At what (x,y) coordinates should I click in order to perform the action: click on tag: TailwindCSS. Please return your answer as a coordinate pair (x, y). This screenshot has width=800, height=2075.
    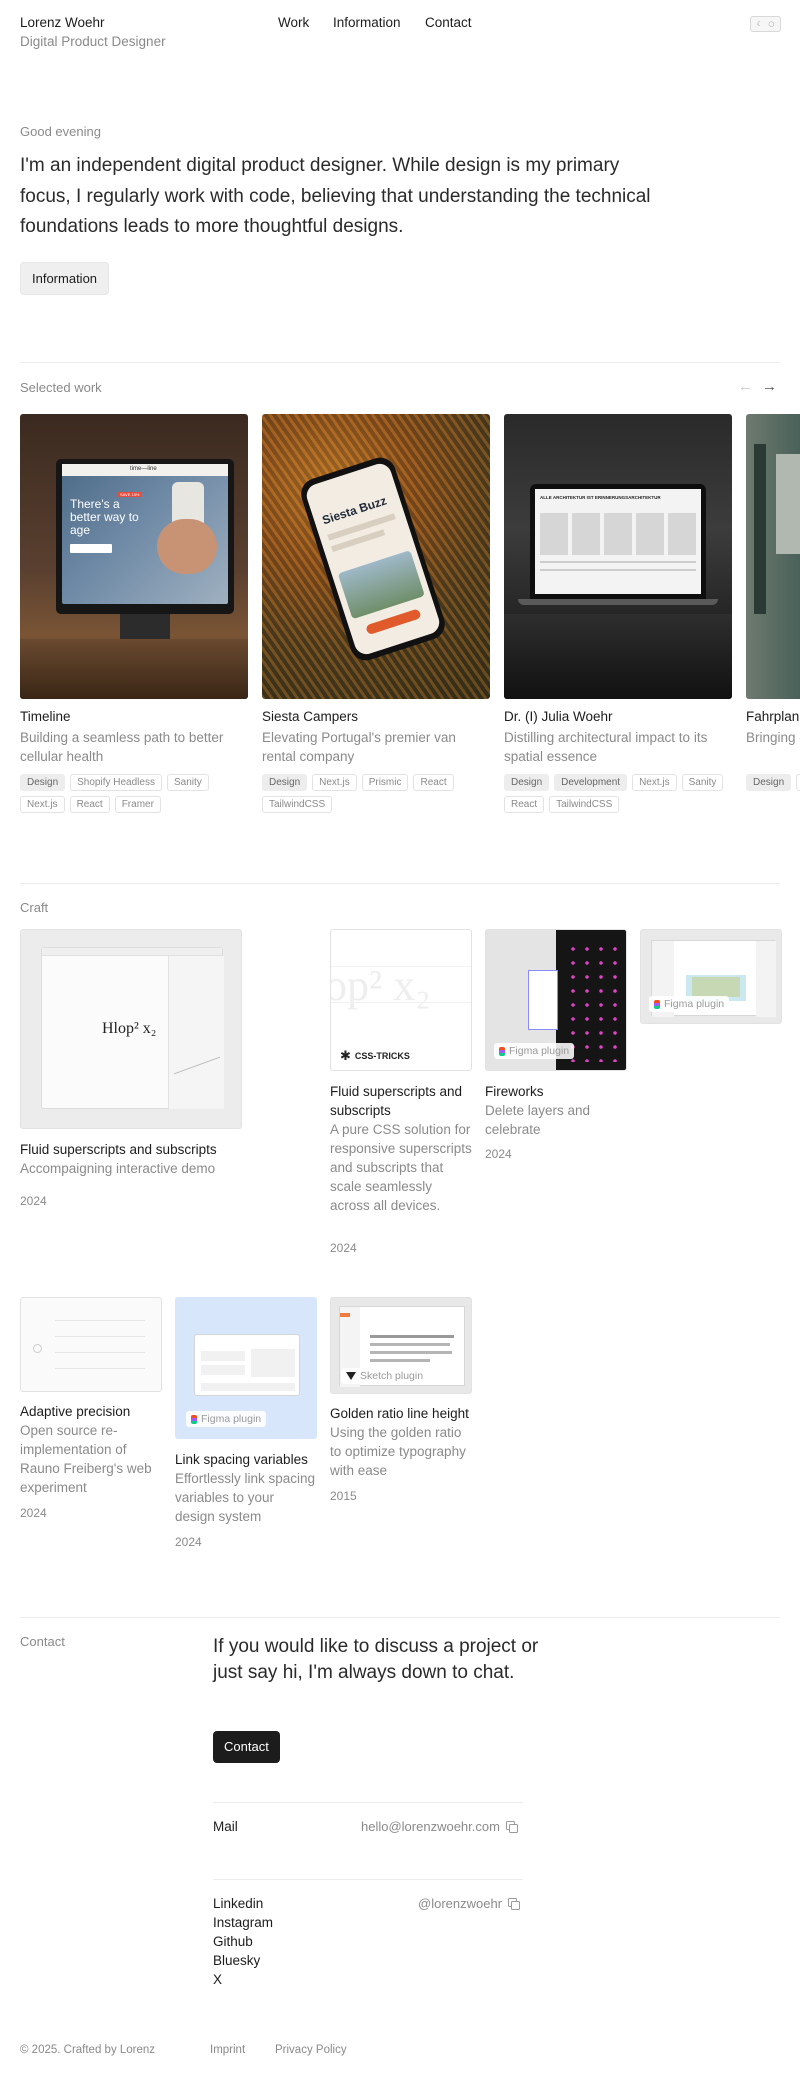
    Looking at the image, I should click on (584, 804).